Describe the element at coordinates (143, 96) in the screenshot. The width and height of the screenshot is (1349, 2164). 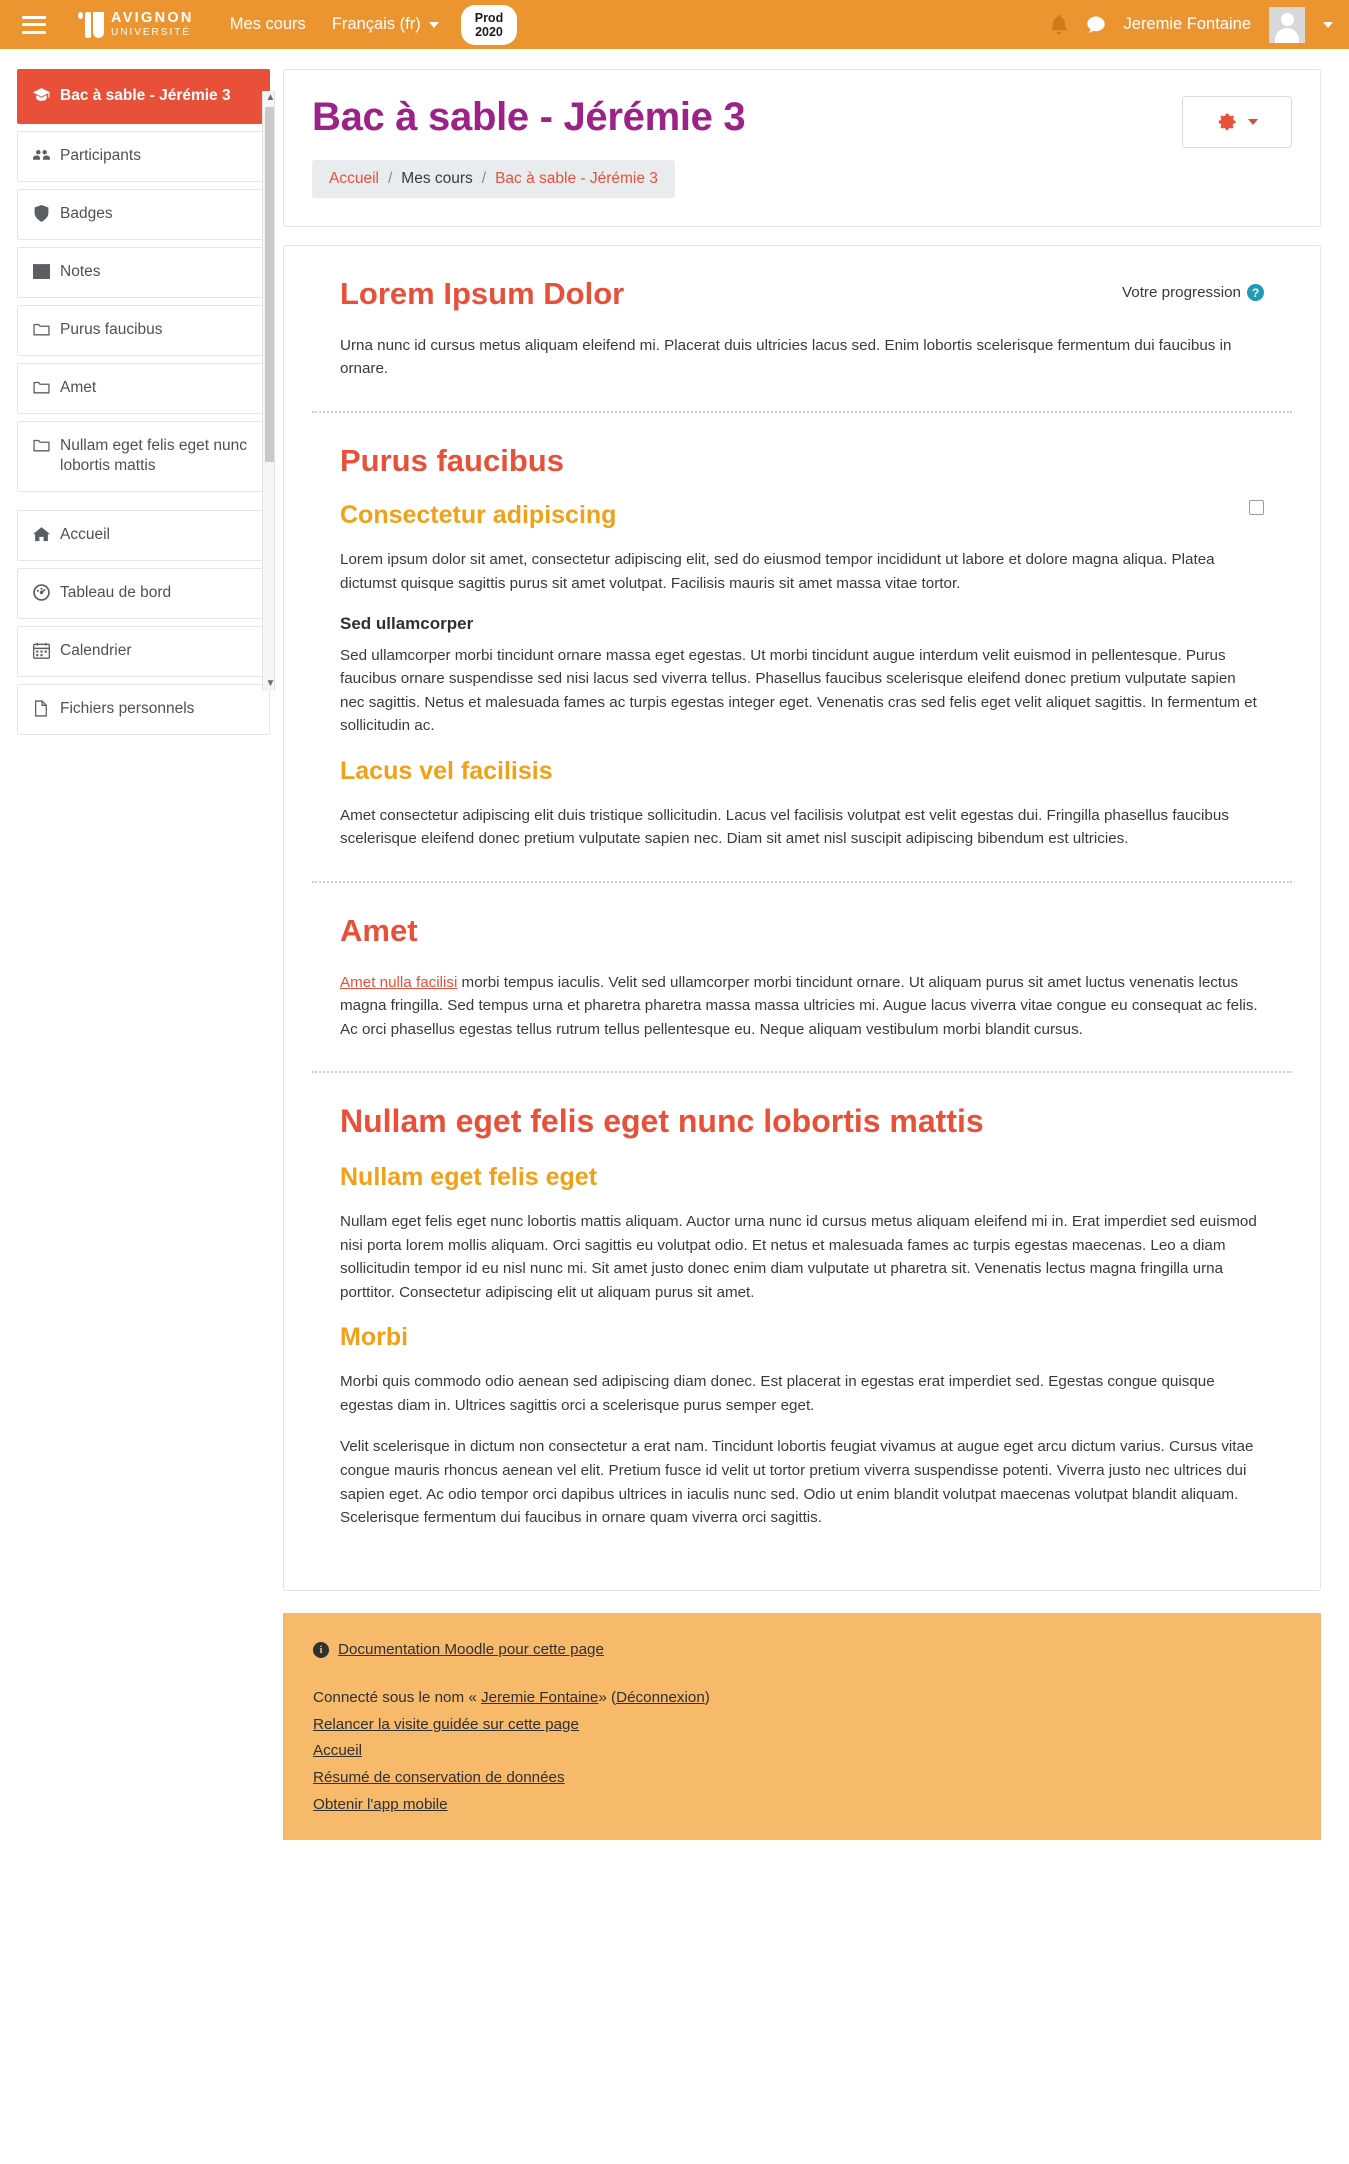
I see `sidebar-item-bac-sable-j-r-mie-3: Bac à sable - Jérémie 3` at that location.